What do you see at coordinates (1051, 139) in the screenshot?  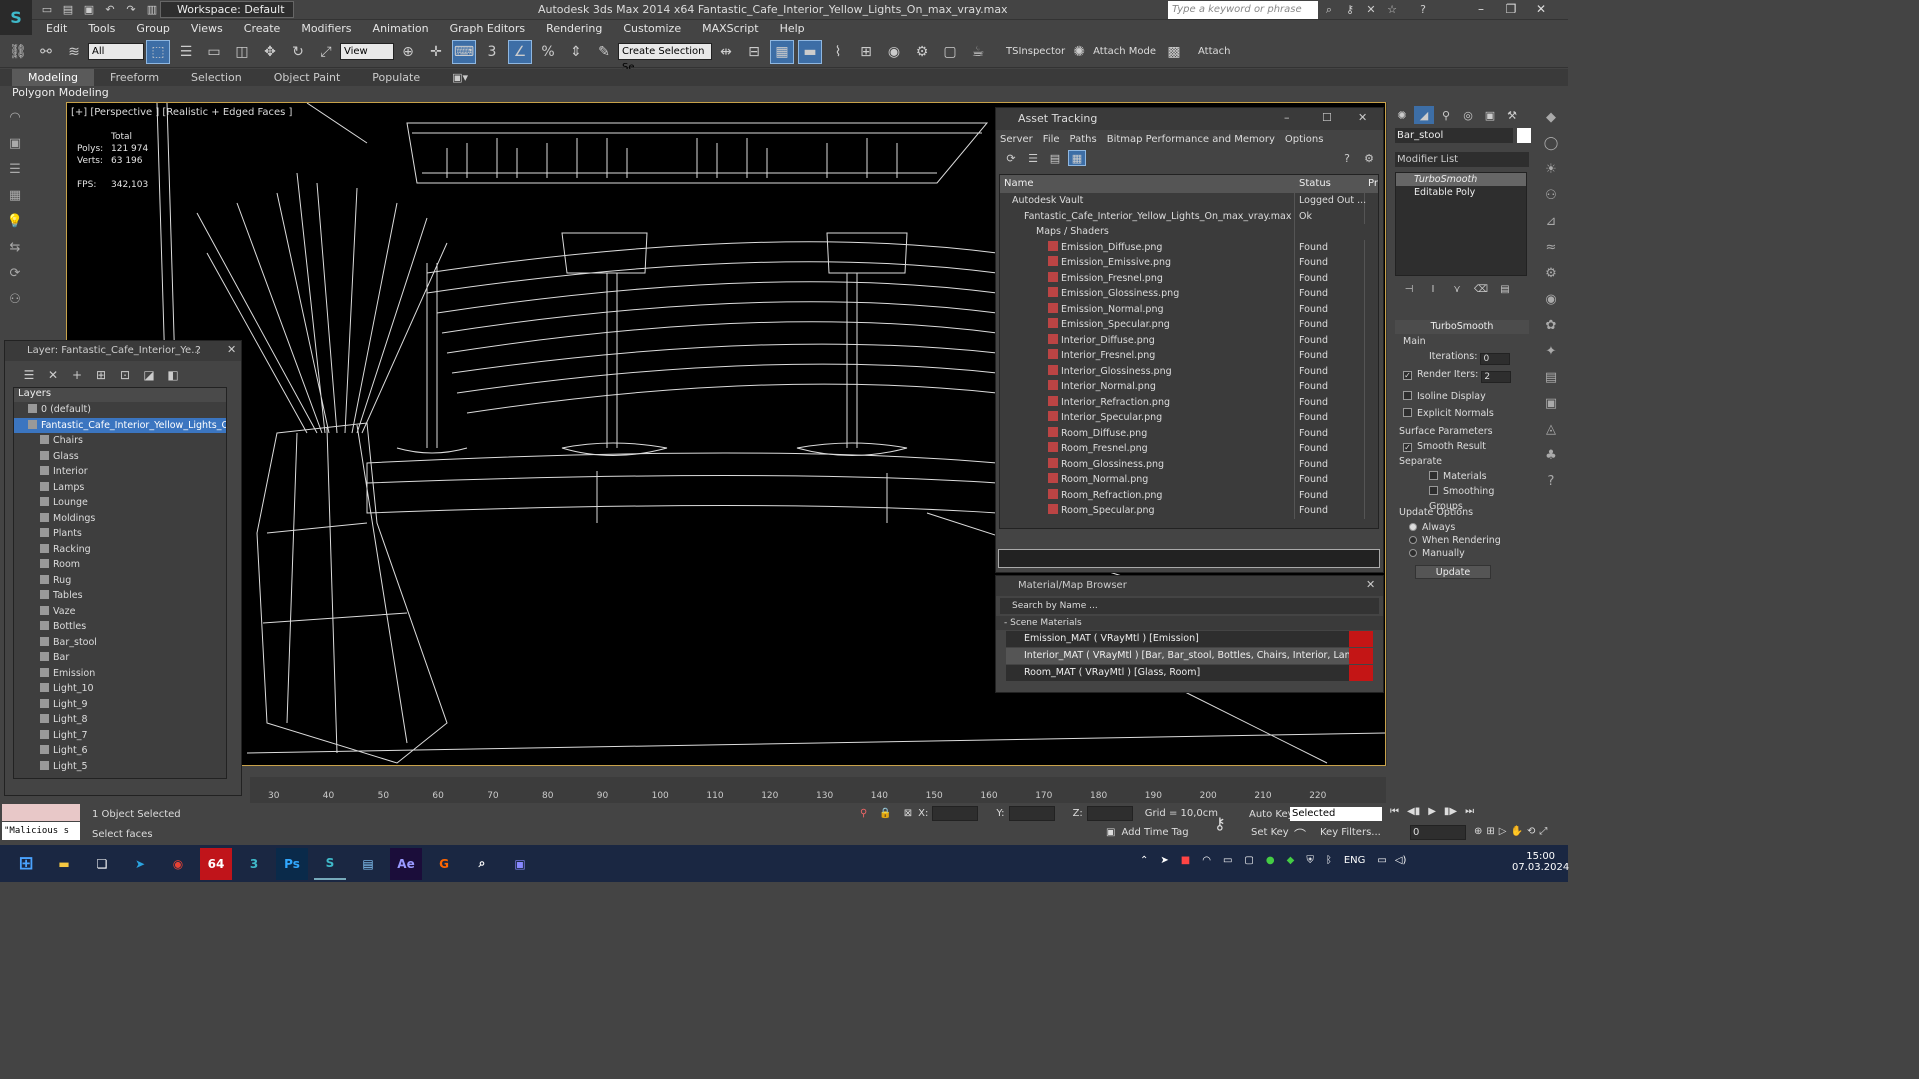 I see `menu-file: File` at bounding box center [1051, 139].